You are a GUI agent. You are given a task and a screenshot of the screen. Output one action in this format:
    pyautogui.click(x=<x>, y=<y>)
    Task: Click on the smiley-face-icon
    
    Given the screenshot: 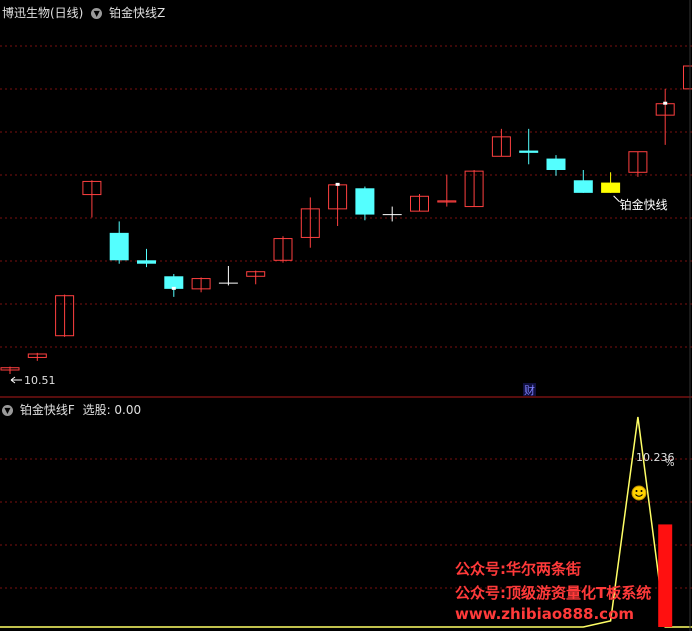 What is the action you would take?
    pyautogui.click(x=639, y=493)
    